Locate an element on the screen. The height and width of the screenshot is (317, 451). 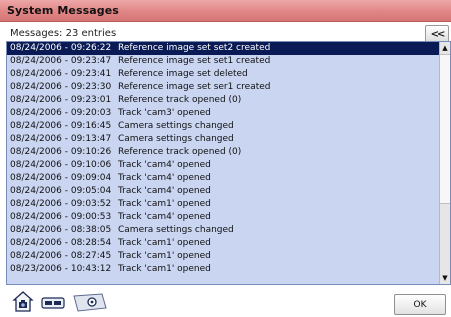
message-timestamp: 08/24/2006 - 09:23:30 is located at coordinates (61, 87).